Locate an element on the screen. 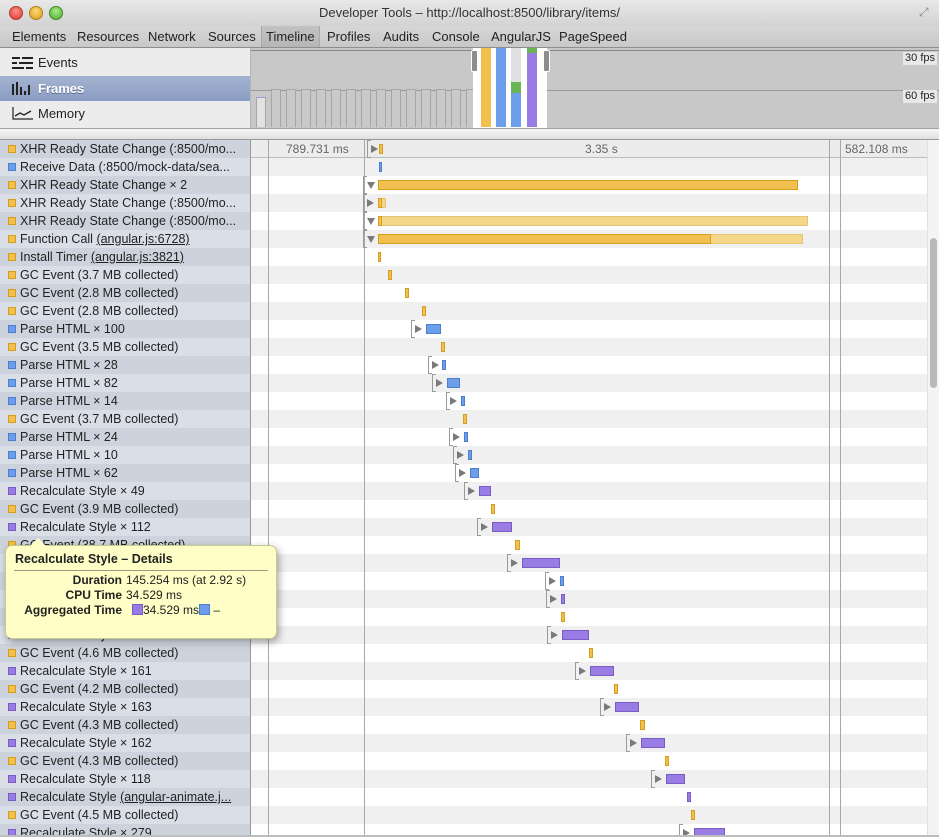 This screenshot has height=837, width=939. graph-scrollbar is located at coordinates (933, 488).